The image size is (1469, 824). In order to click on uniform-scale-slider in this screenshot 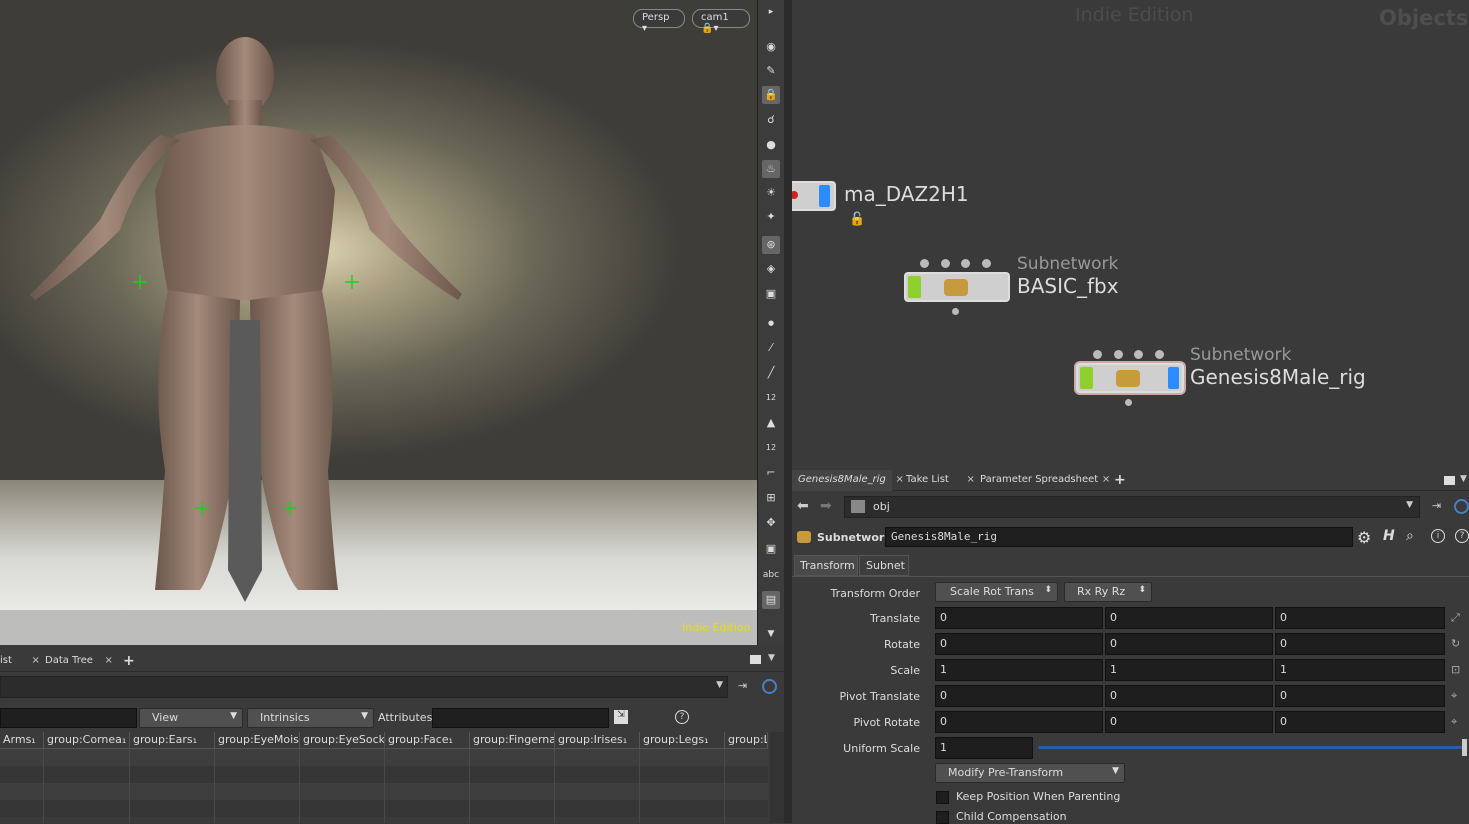, I will do `click(1251, 747)`.